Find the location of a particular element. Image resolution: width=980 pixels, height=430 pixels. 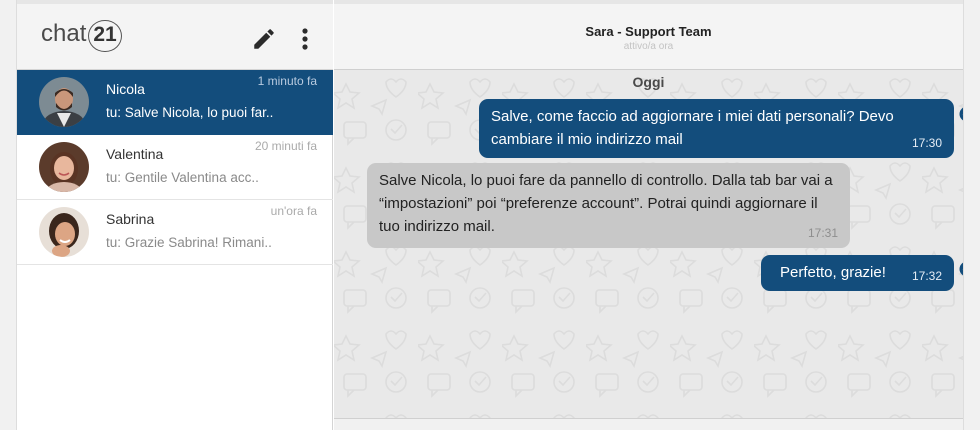

message-bubble-outgoing: Perfetto, grazie! 17:32 is located at coordinates (857, 273).